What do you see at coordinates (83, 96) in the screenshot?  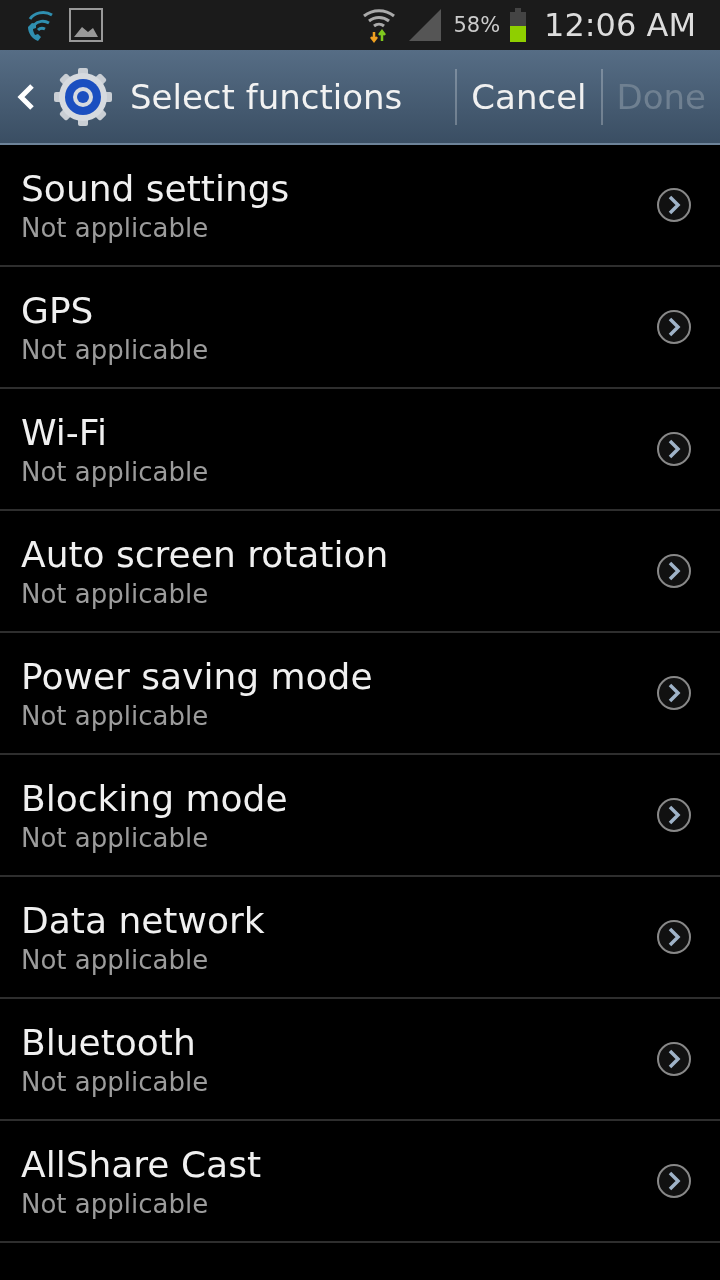 I see `settings-icon` at bounding box center [83, 96].